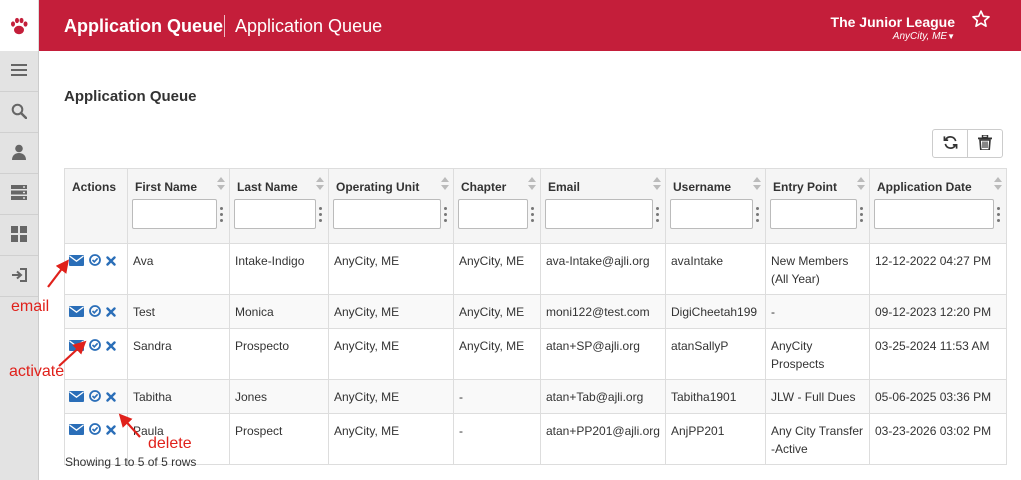  Describe the element at coordinates (58, 273) in the screenshot. I see `email-arrow` at that location.